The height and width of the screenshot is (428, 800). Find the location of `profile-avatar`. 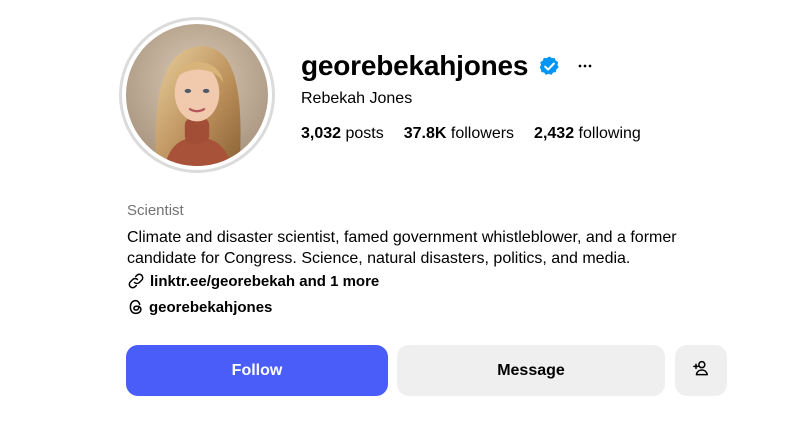

profile-avatar is located at coordinates (197, 95).